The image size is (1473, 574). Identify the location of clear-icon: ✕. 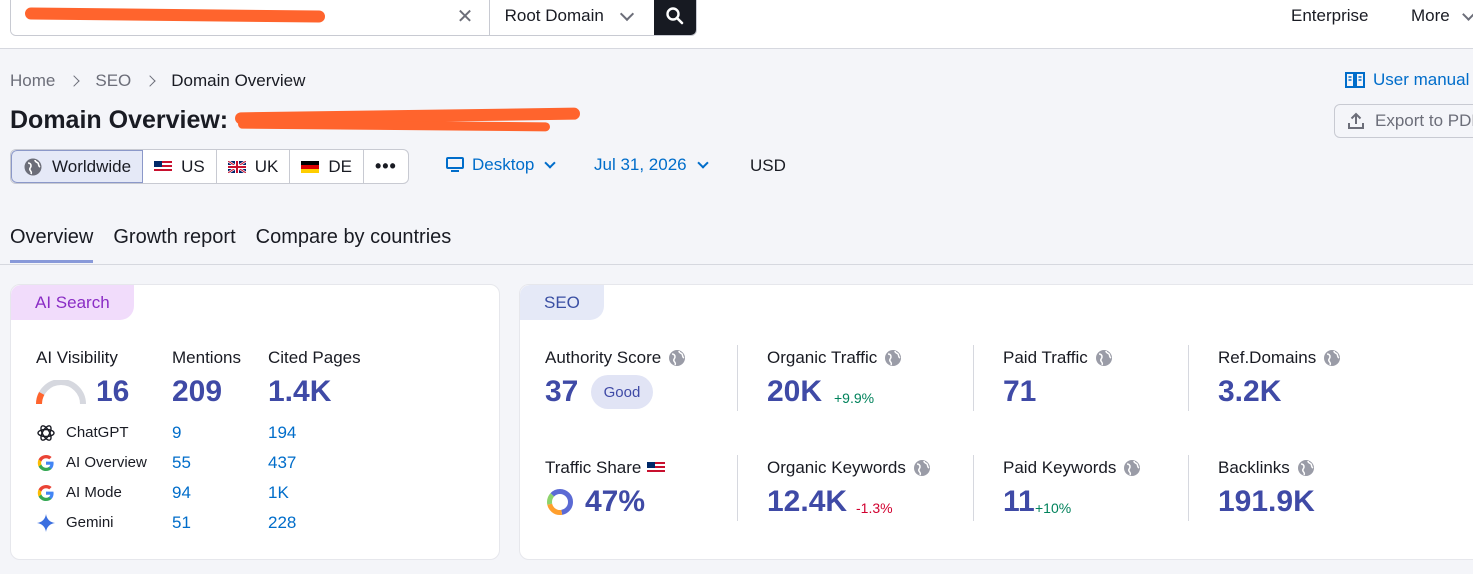
(465, 17).